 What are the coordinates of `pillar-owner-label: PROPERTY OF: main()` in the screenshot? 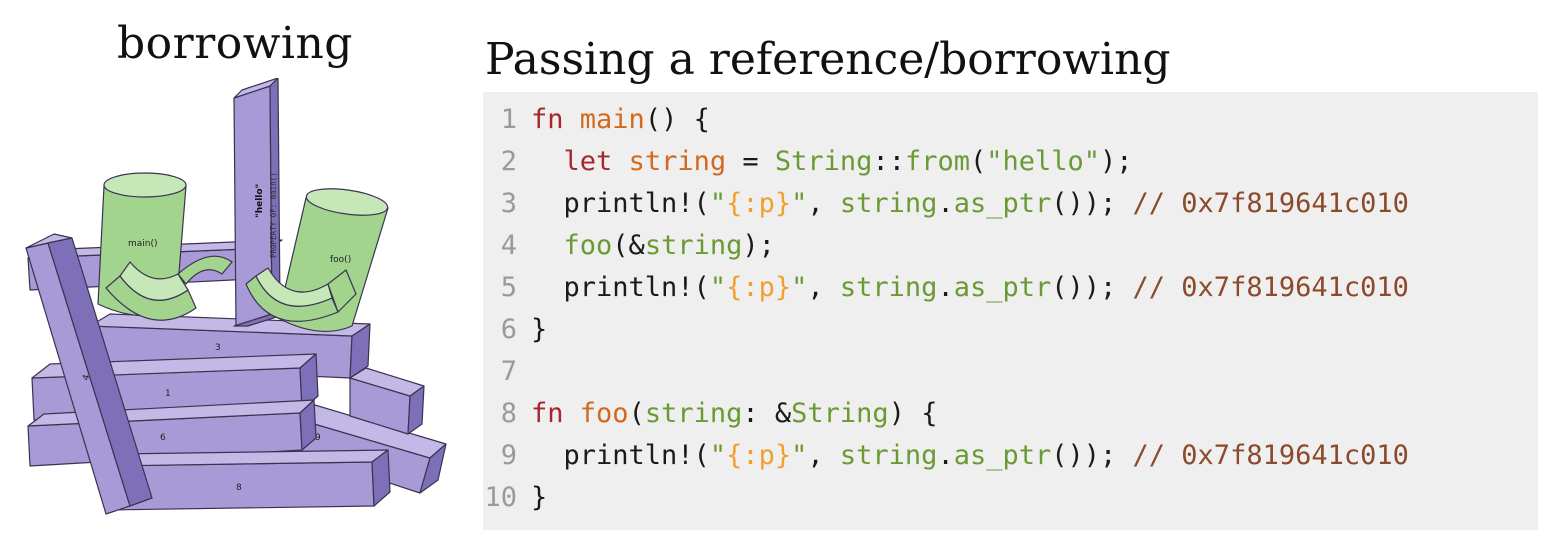 It's located at (273, 215).